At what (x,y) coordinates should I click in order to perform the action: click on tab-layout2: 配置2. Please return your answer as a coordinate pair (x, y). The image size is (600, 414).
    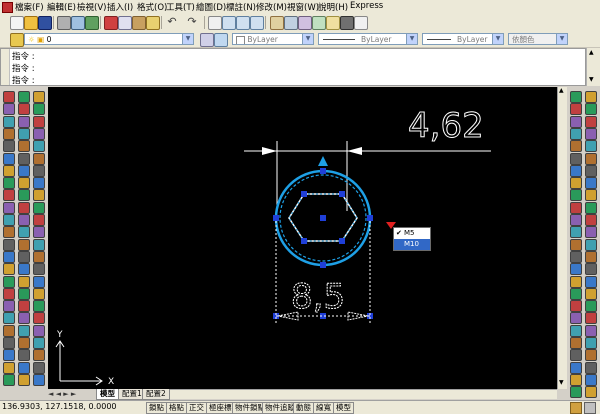
    Looking at the image, I should click on (156, 394).